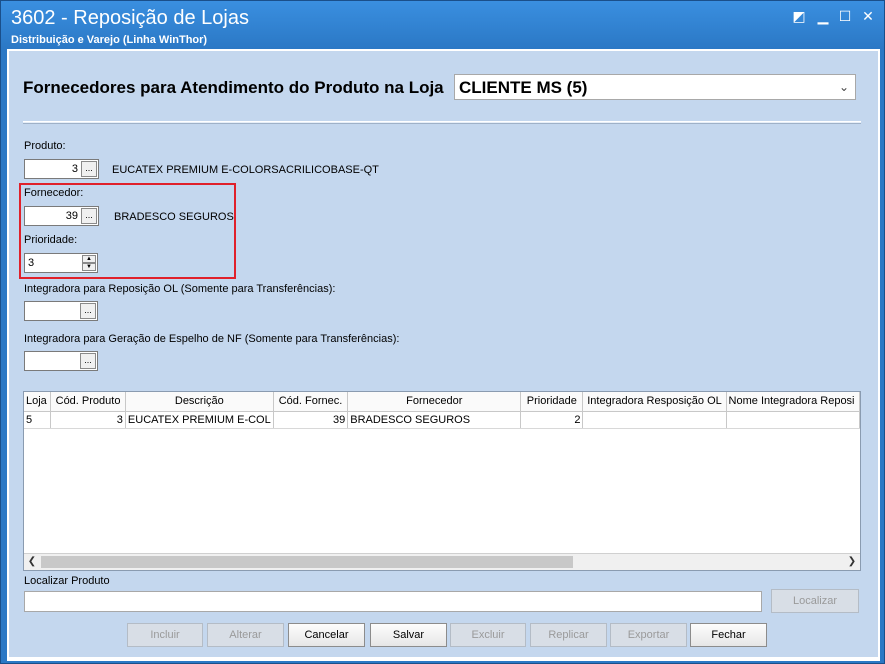  Describe the element at coordinates (799, 16) in the screenshot. I see `restore-icon: ◩` at that location.